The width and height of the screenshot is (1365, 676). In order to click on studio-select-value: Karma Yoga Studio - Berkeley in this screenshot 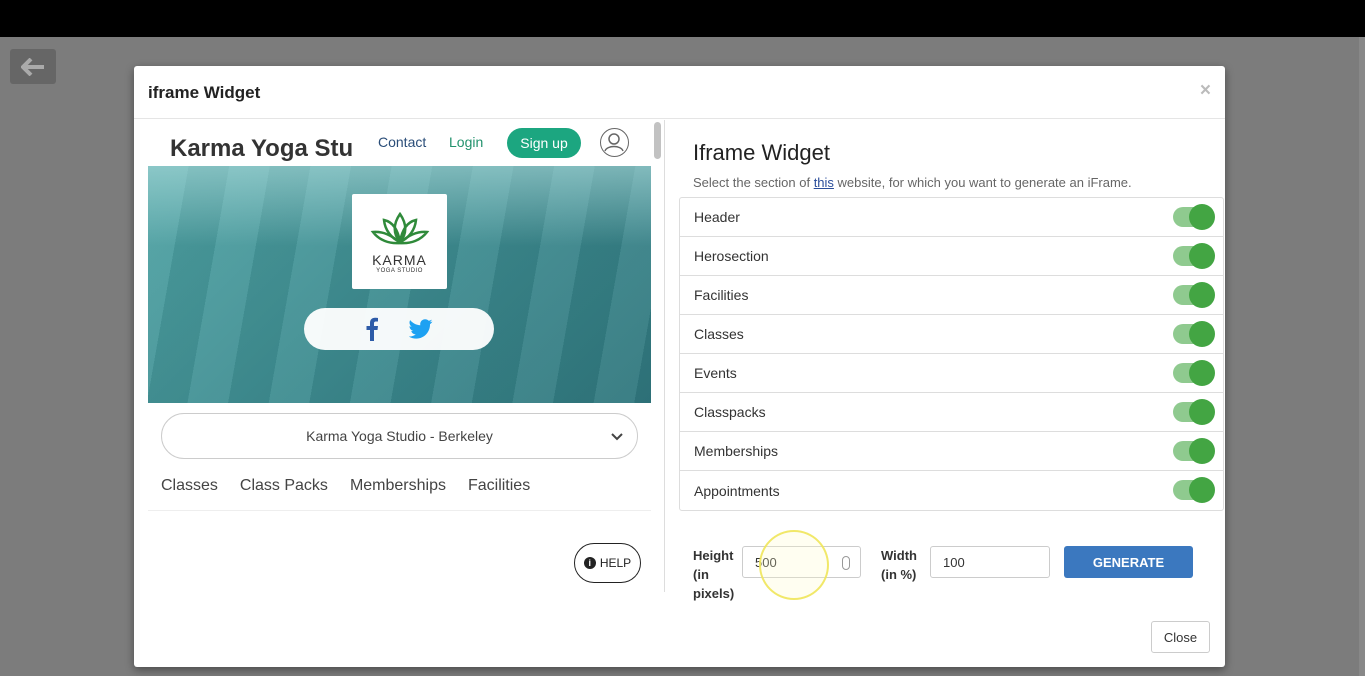, I will do `click(399, 436)`.